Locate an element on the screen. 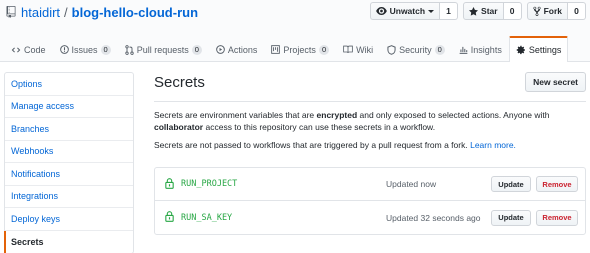  stars-count: 0 is located at coordinates (512, 11).